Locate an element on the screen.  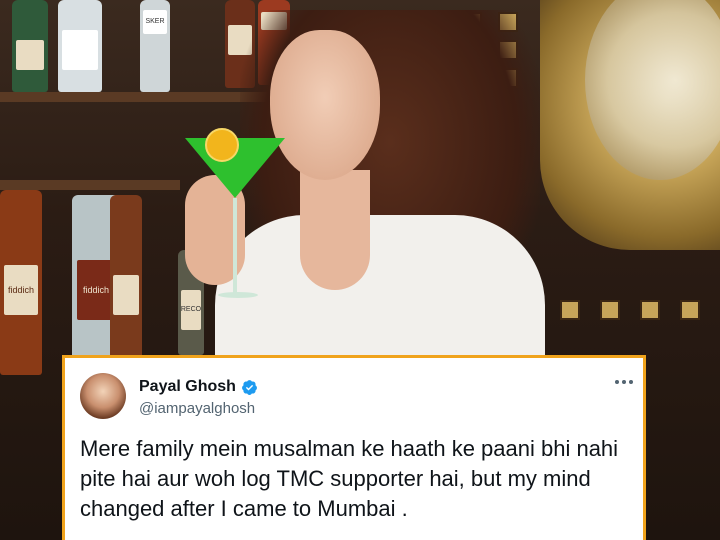
bottle-label: SKER is located at coordinates (155, 22).